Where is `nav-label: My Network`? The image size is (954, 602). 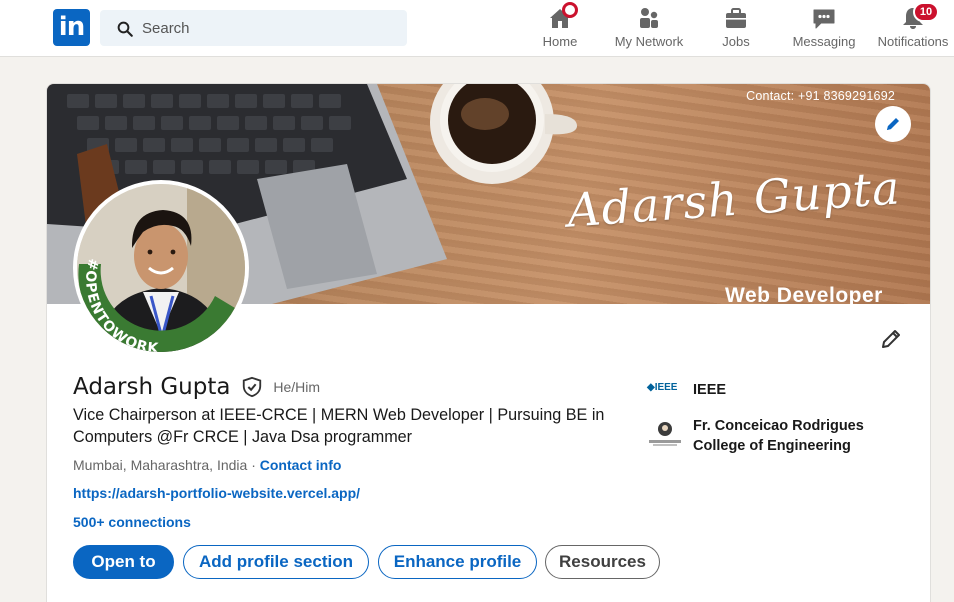 nav-label: My Network is located at coordinates (649, 41).